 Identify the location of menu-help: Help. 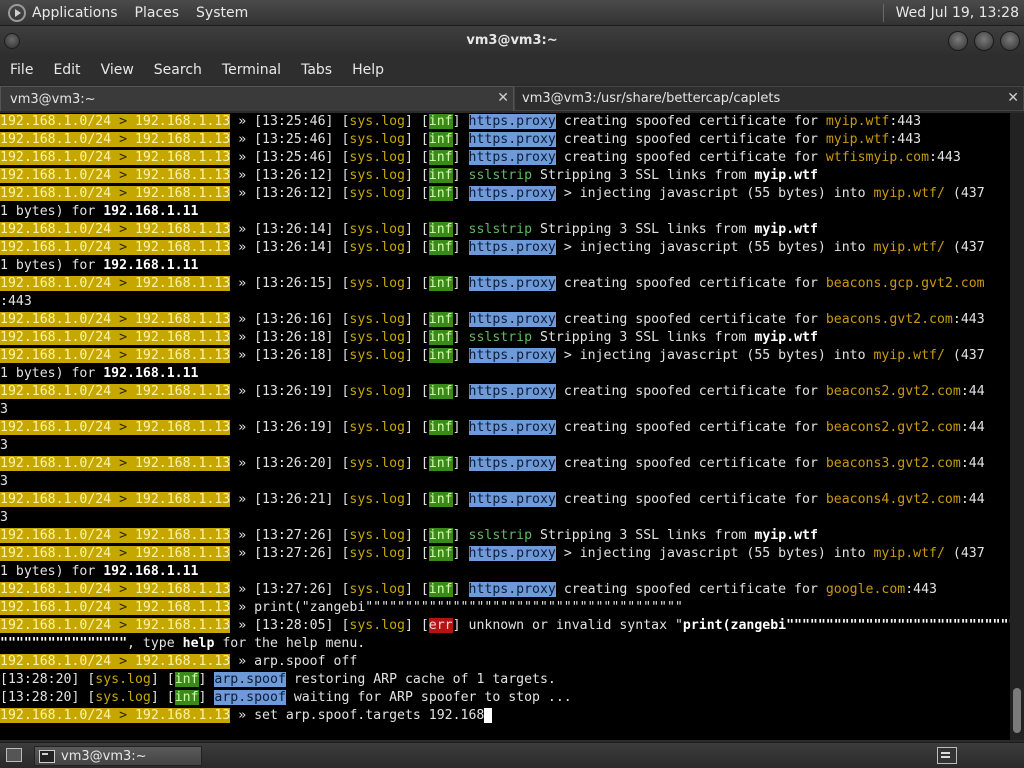
(368, 70).